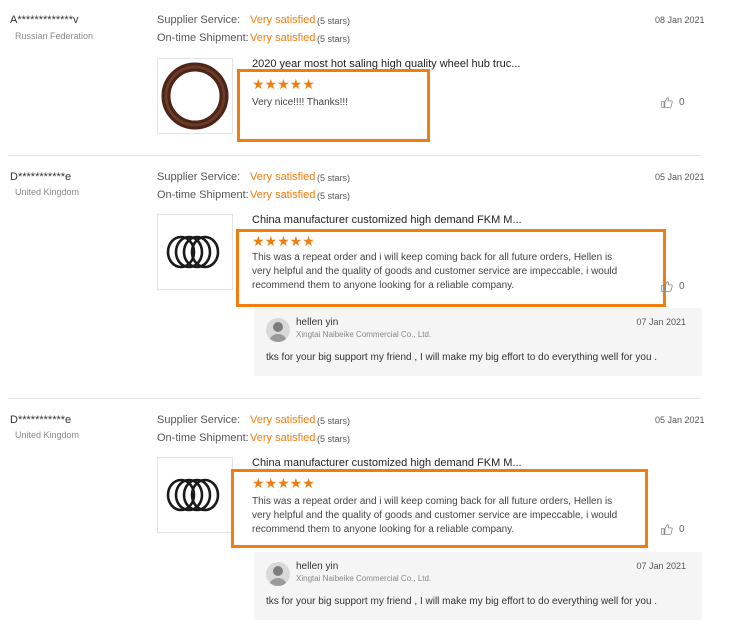 The width and height of the screenshot is (750, 625). I want to click on steering-wheel-image, so click(195, 96).